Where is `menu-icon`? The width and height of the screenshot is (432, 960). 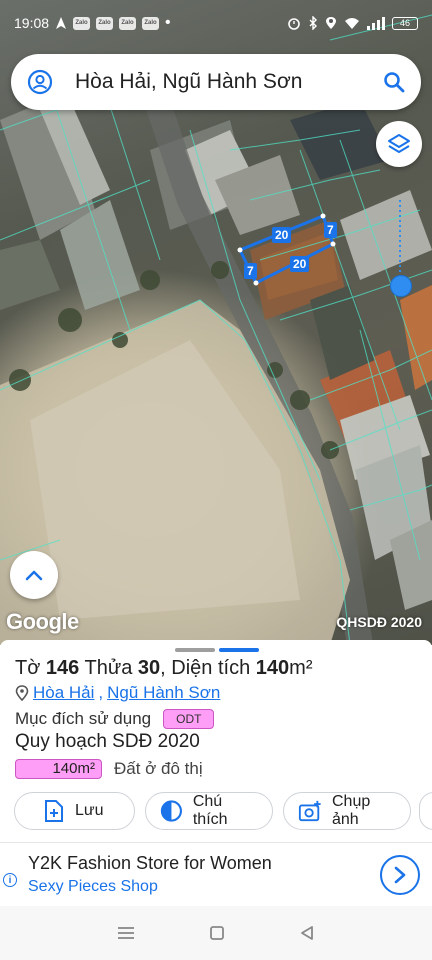 menu-icon is located at coordinates (126, 933).